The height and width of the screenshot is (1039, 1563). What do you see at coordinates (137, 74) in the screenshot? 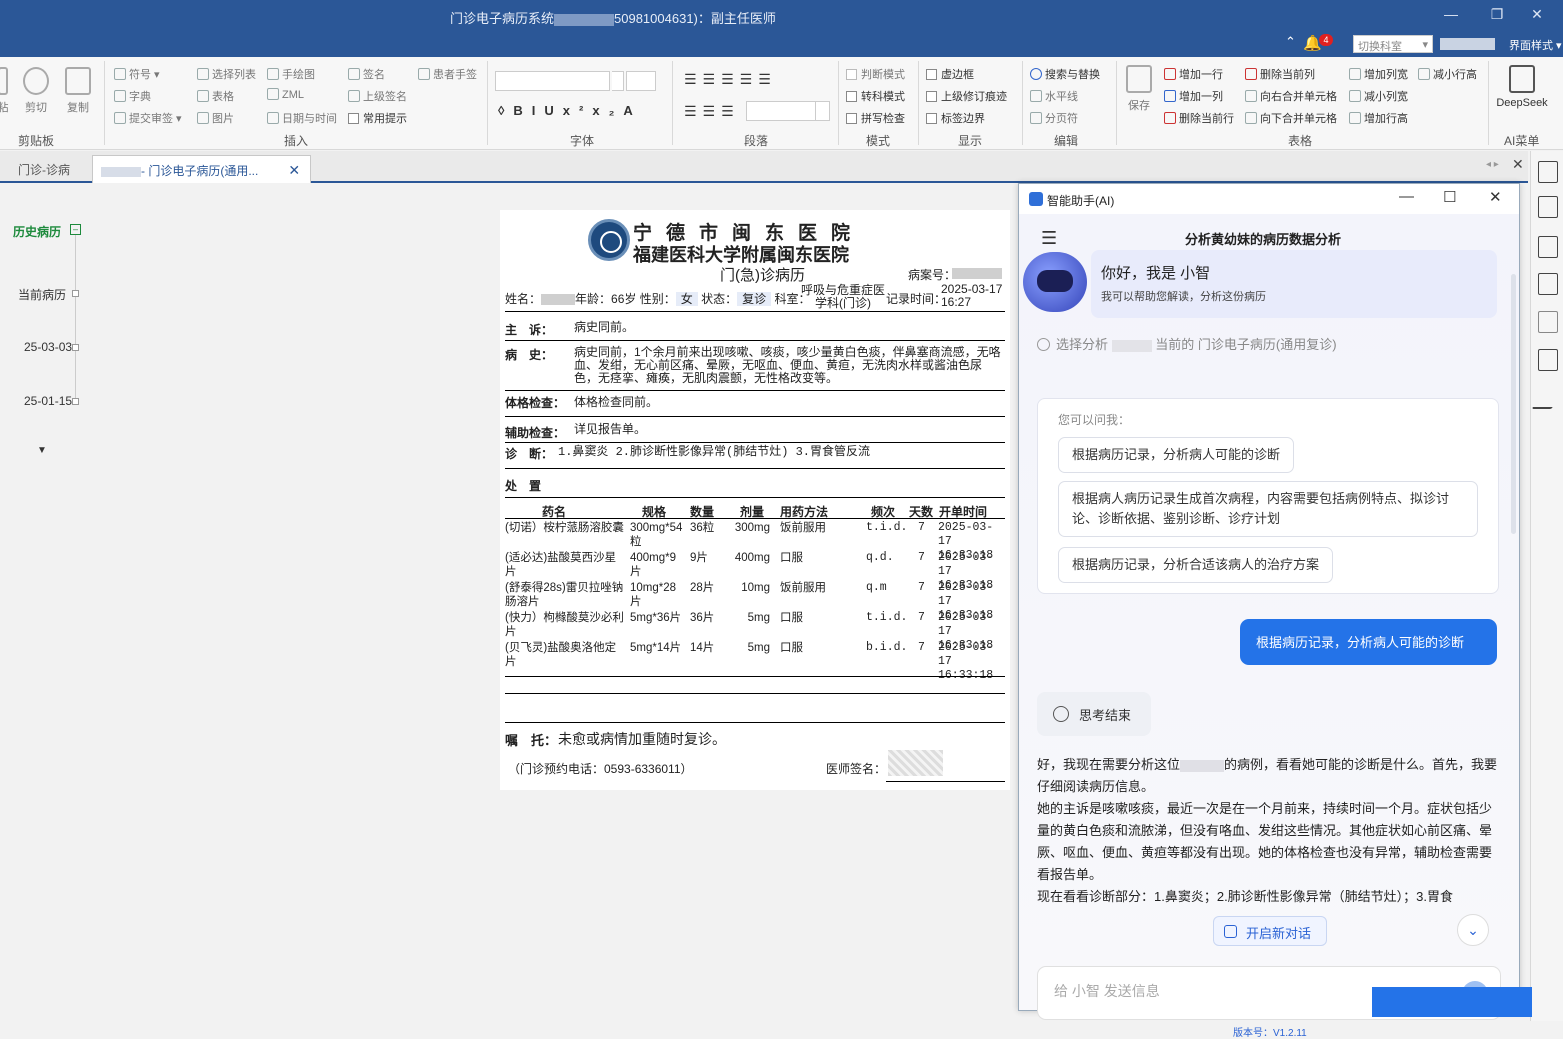
I see `insert-symbol: 符号 ▾` at bounding box center [137, 74].